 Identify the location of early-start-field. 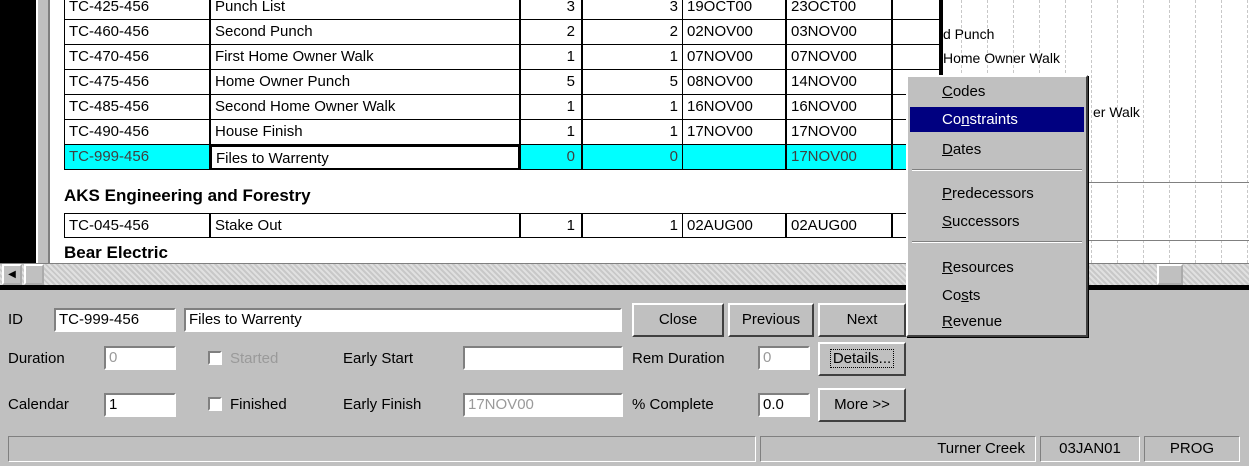
(543, 358).